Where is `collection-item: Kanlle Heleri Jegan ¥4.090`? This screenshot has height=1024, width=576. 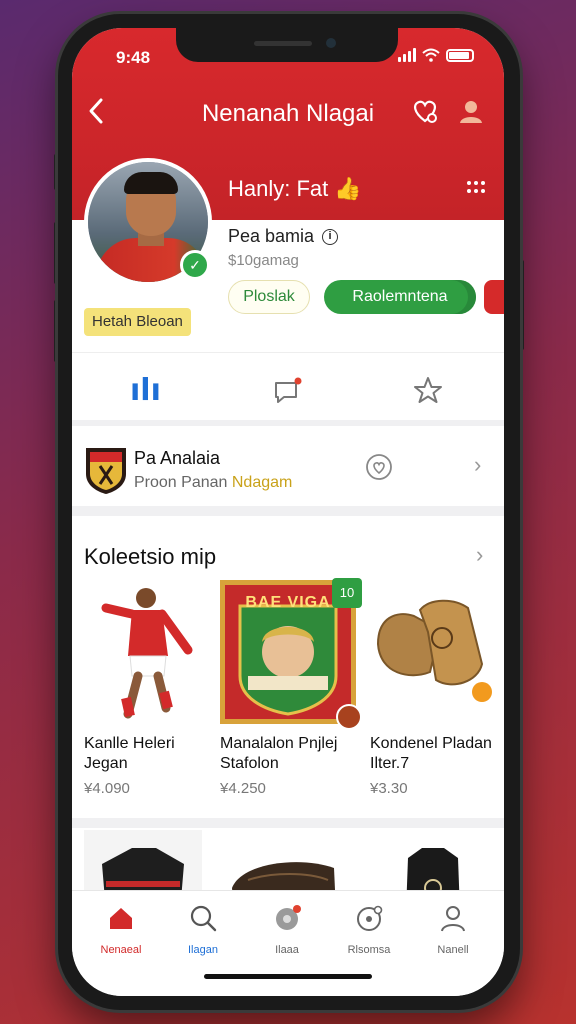
collection-item: Kanlle Heleri Jegan ¥4.090 is located at coordinates (152, 688).